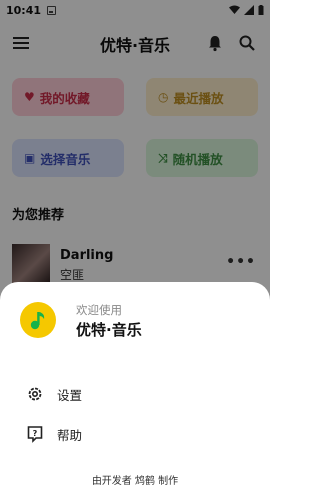 Image resolution: width=320 pixels, height=500 pixels. I want to click on help-icon: ?, so click(35, 434).